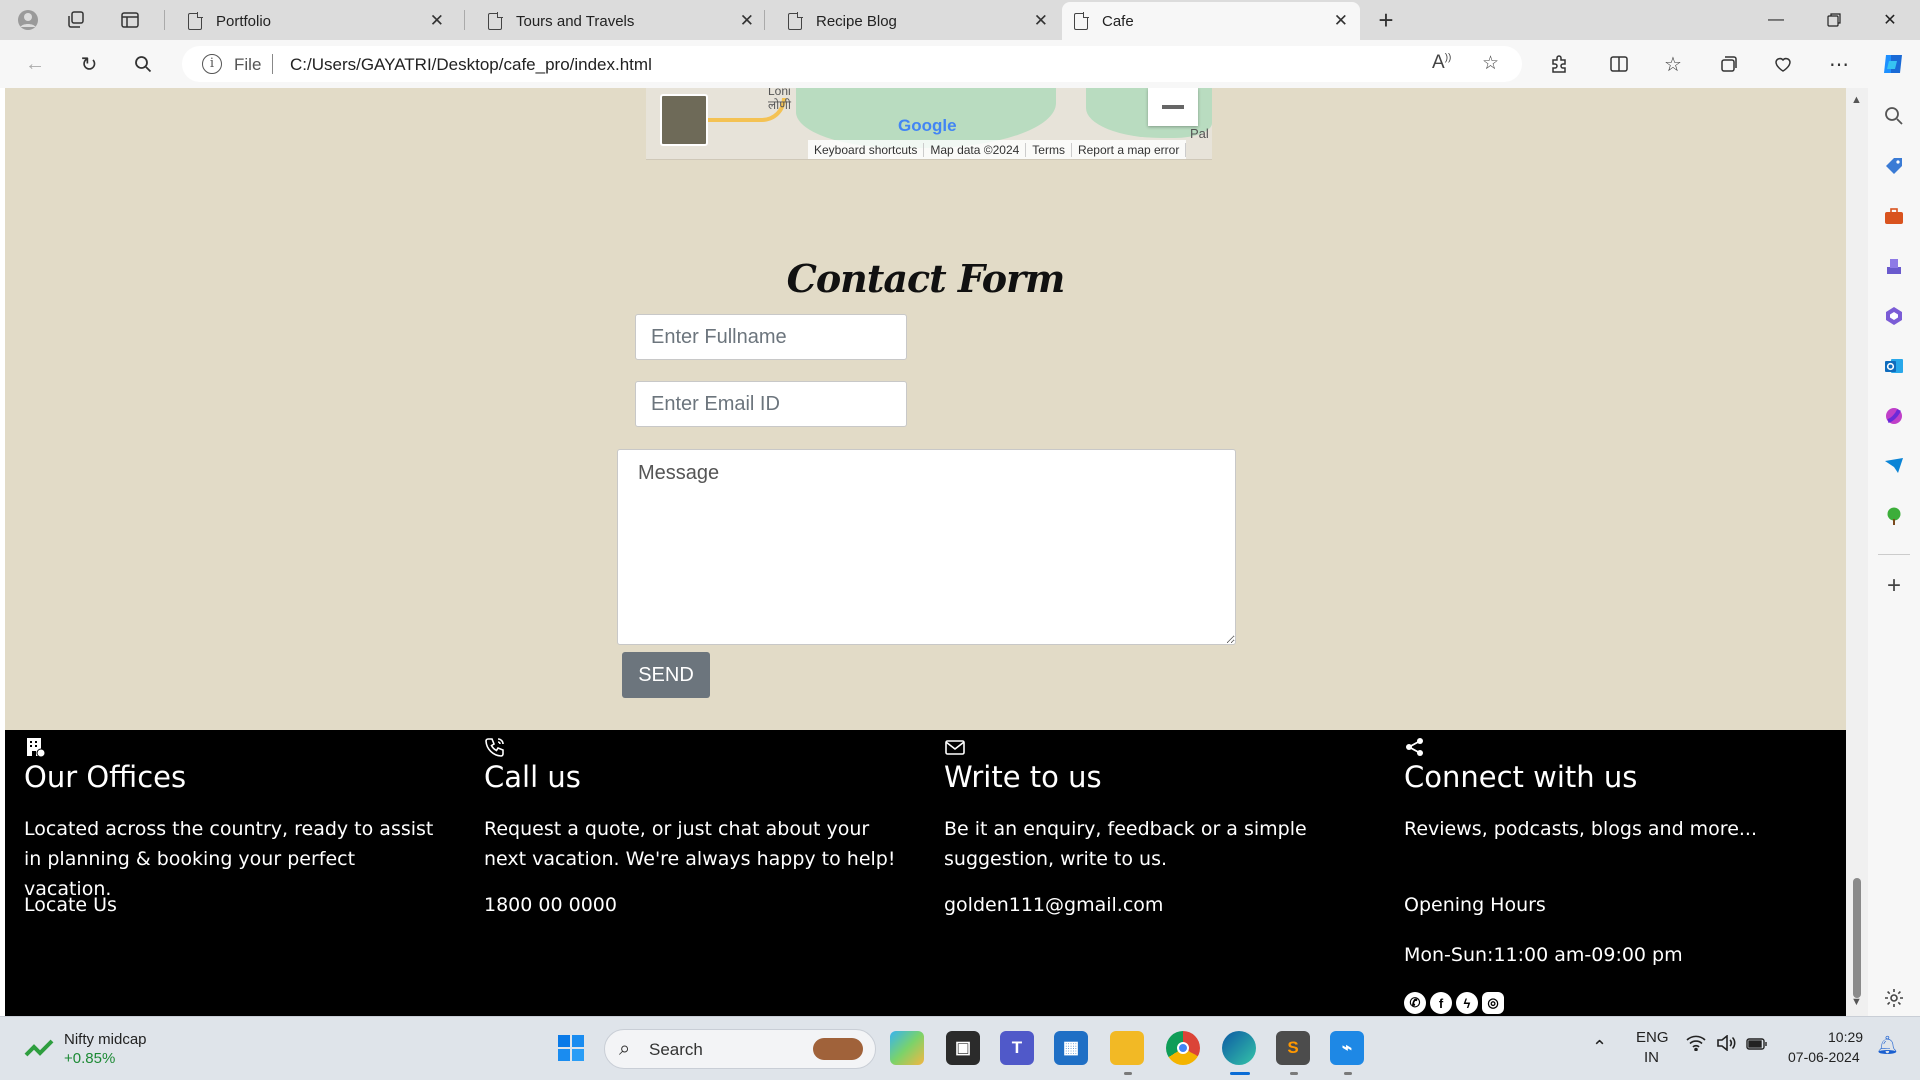 The image size is (1920, 1080). Describe the element at coordinates (28, 20) in the screenshot. I see `profile-icon` at that location.